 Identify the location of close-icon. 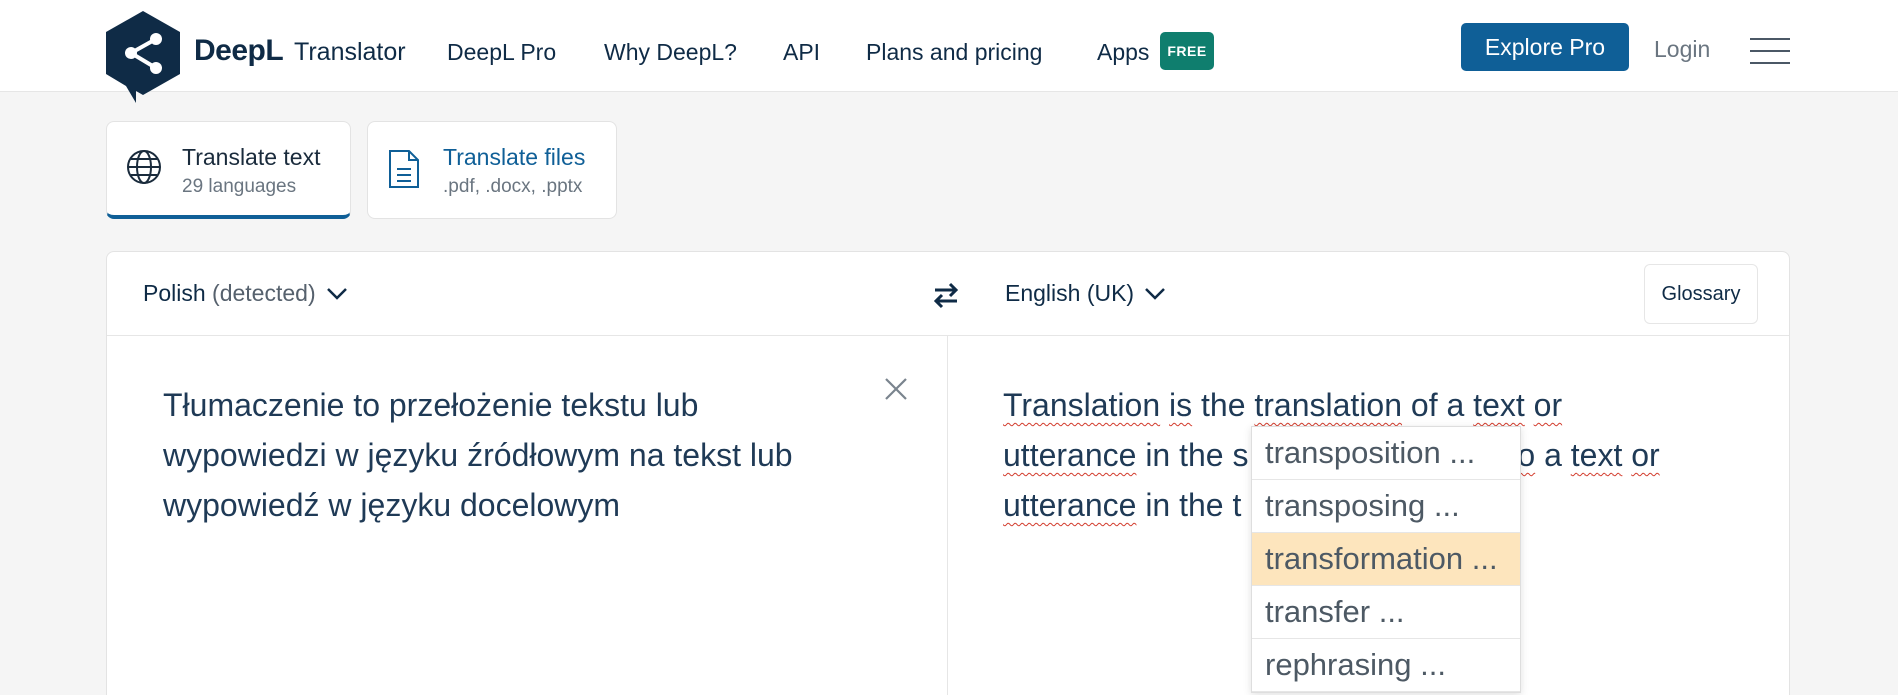
(896, 389).